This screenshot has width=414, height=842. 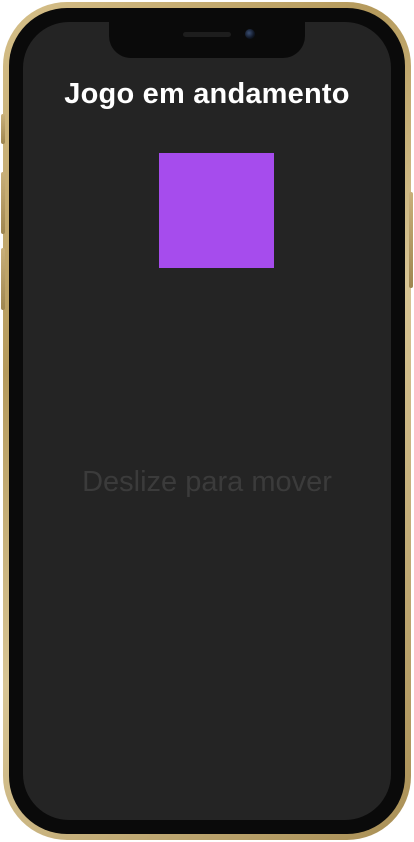 What do you see at coordinates (207, 34) in the screenshot?
I see `speaker-grille` at bounding box center [207, 34].